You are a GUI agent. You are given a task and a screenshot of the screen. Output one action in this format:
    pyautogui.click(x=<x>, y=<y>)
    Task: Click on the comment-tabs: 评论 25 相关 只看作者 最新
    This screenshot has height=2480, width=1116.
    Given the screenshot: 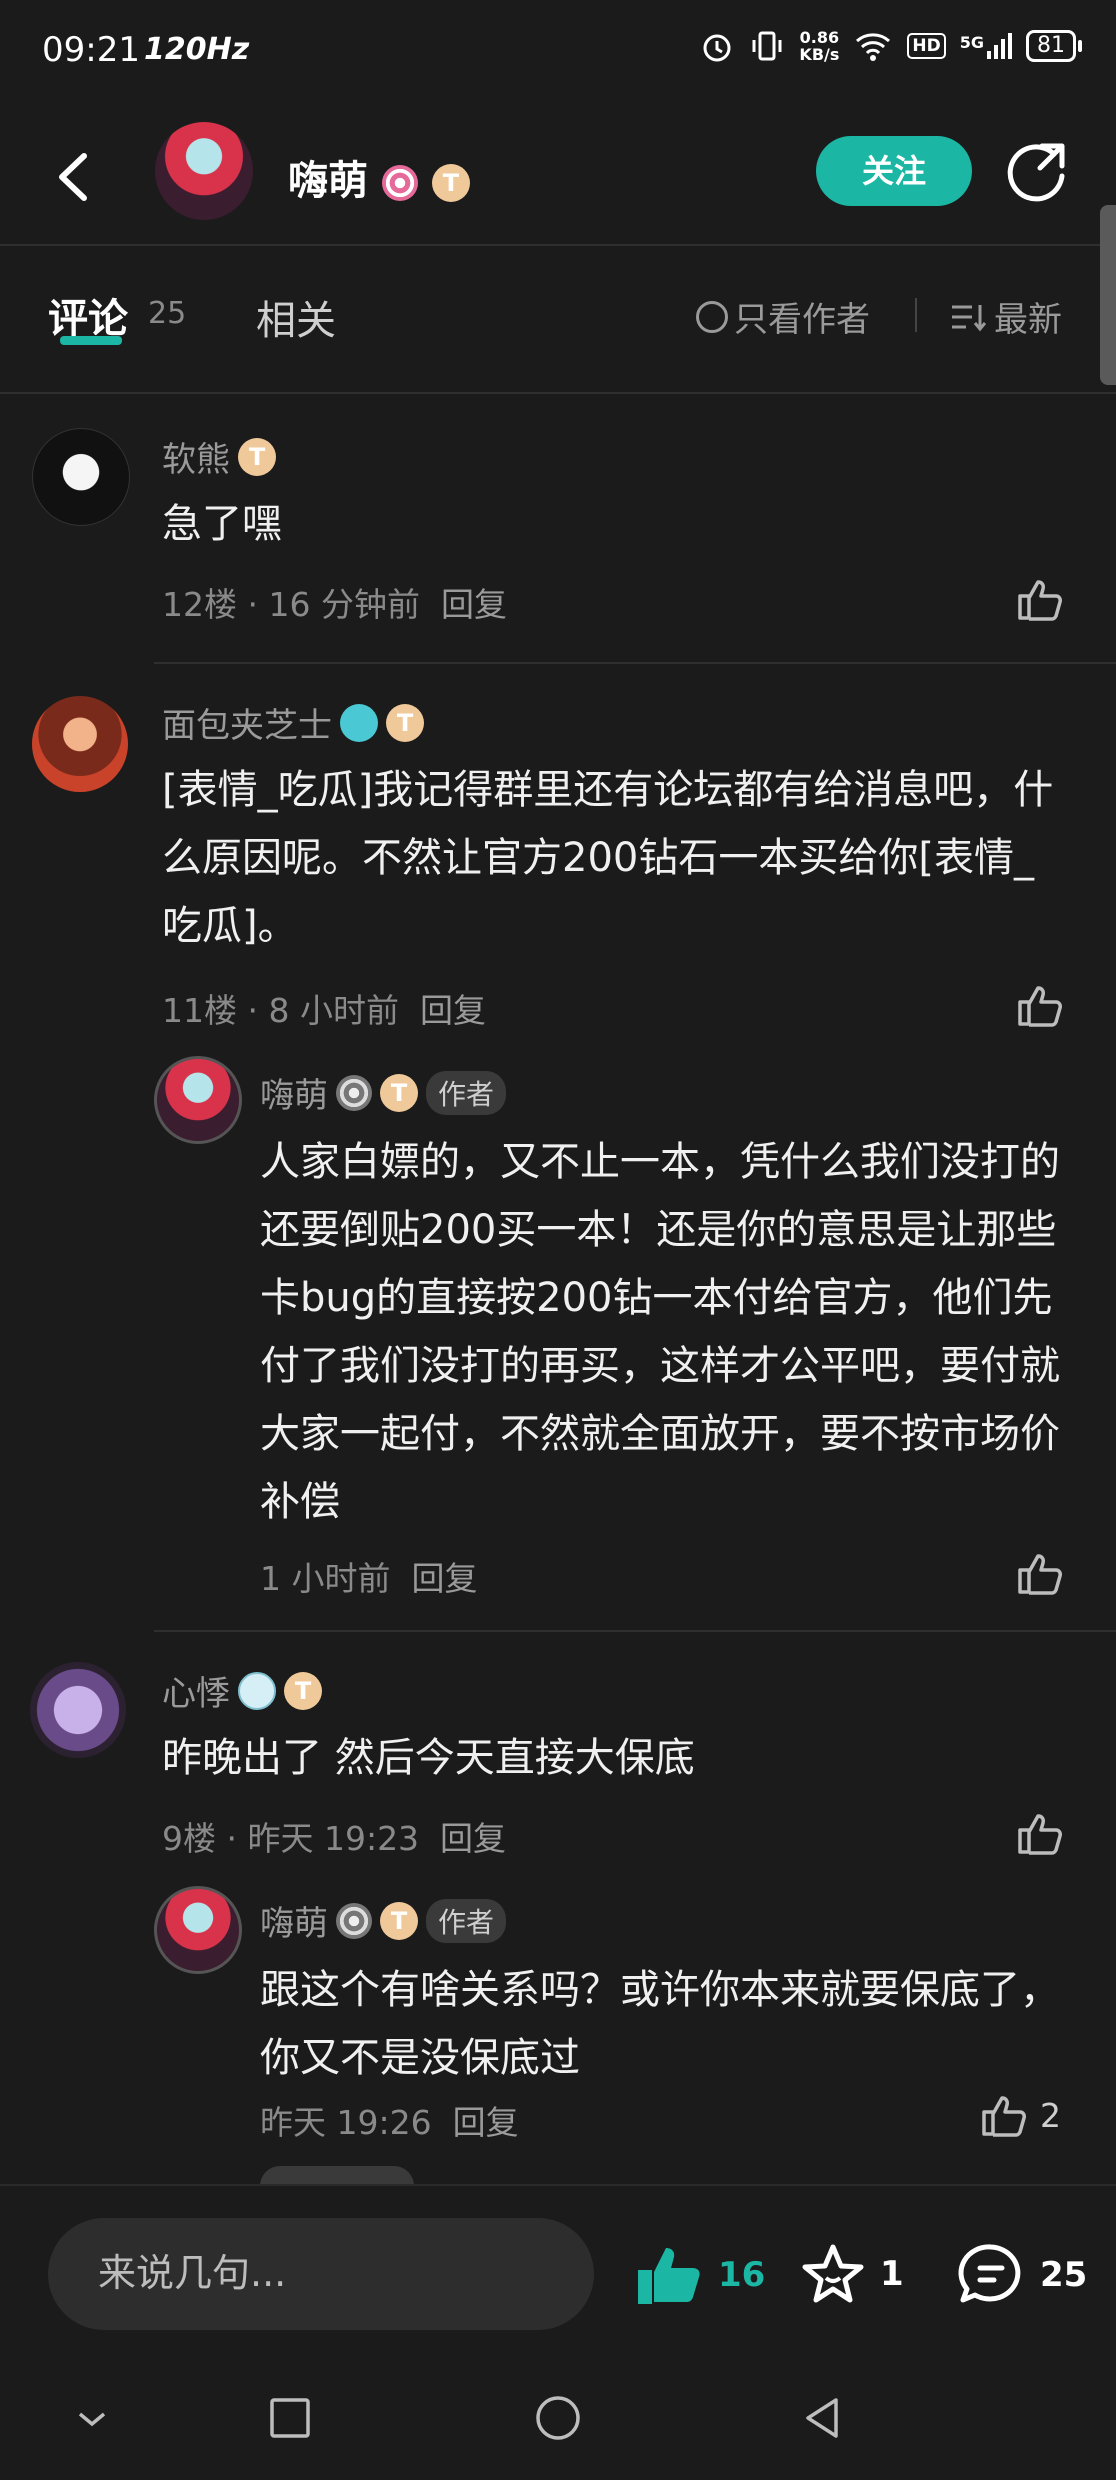 What is the action you would take?
    pyautogui.click(x=558, y=320)
    